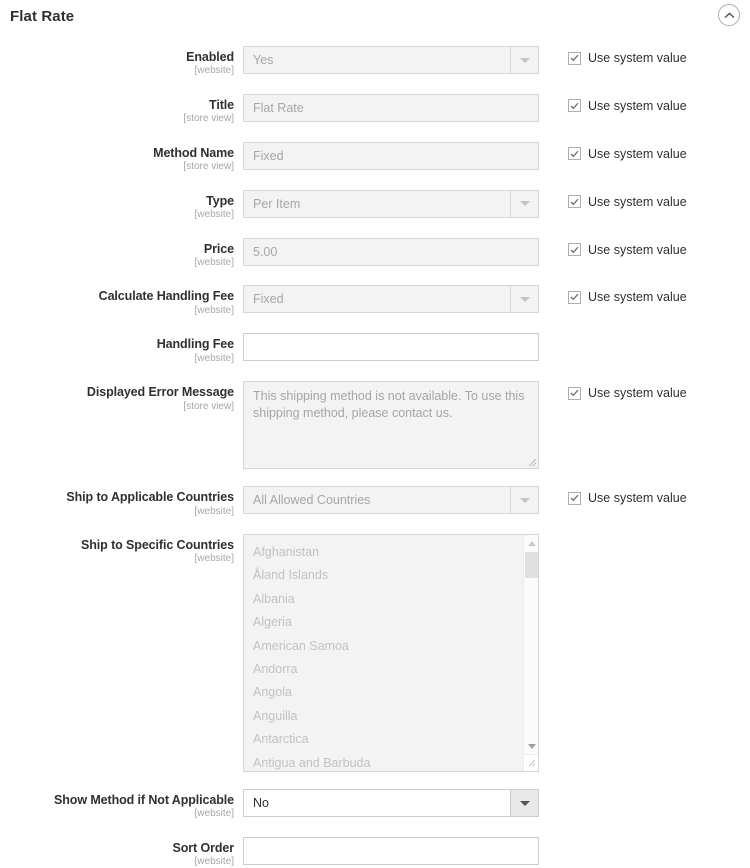 This screenshot has width=750, height=868. I want to click on label-text: Show Method if Not Applicable, so click(144, 800).